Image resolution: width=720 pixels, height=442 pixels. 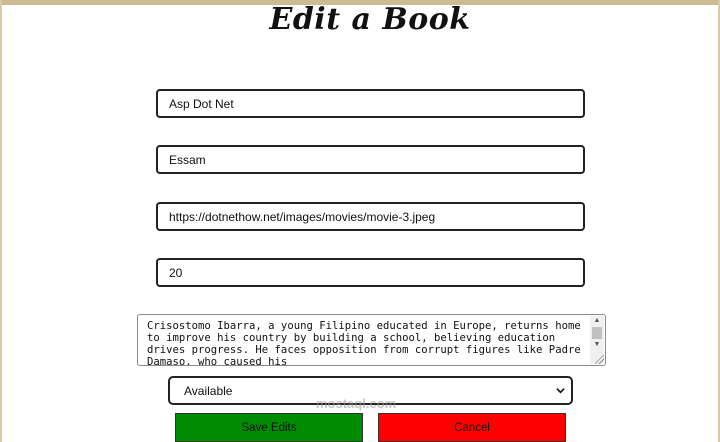 I want to click on book-author-input: Essam, so click(x=370, y=159).